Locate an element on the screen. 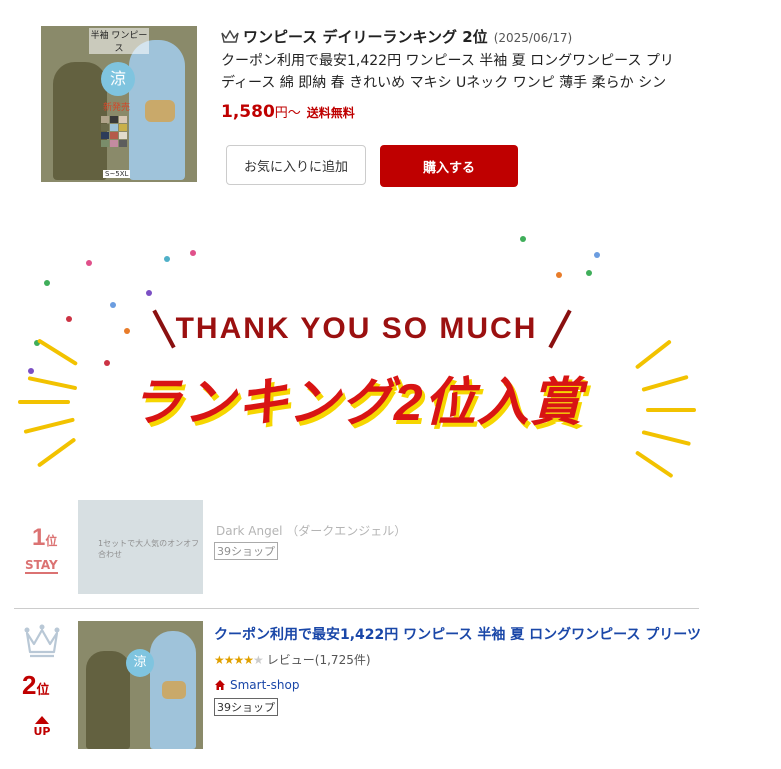 The height and width of the screenshot is (769, 781). rank-status-label: UP is located at coordinates (42, 731).